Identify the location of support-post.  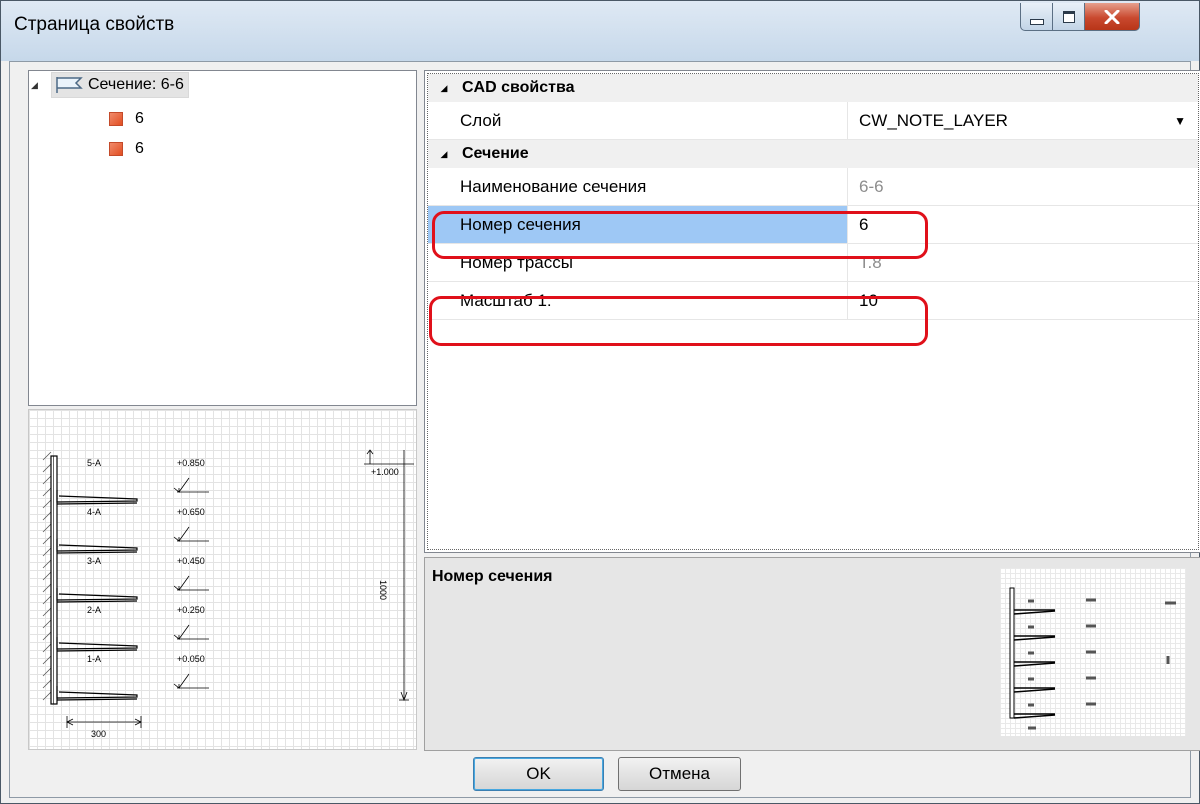
(54, 580).